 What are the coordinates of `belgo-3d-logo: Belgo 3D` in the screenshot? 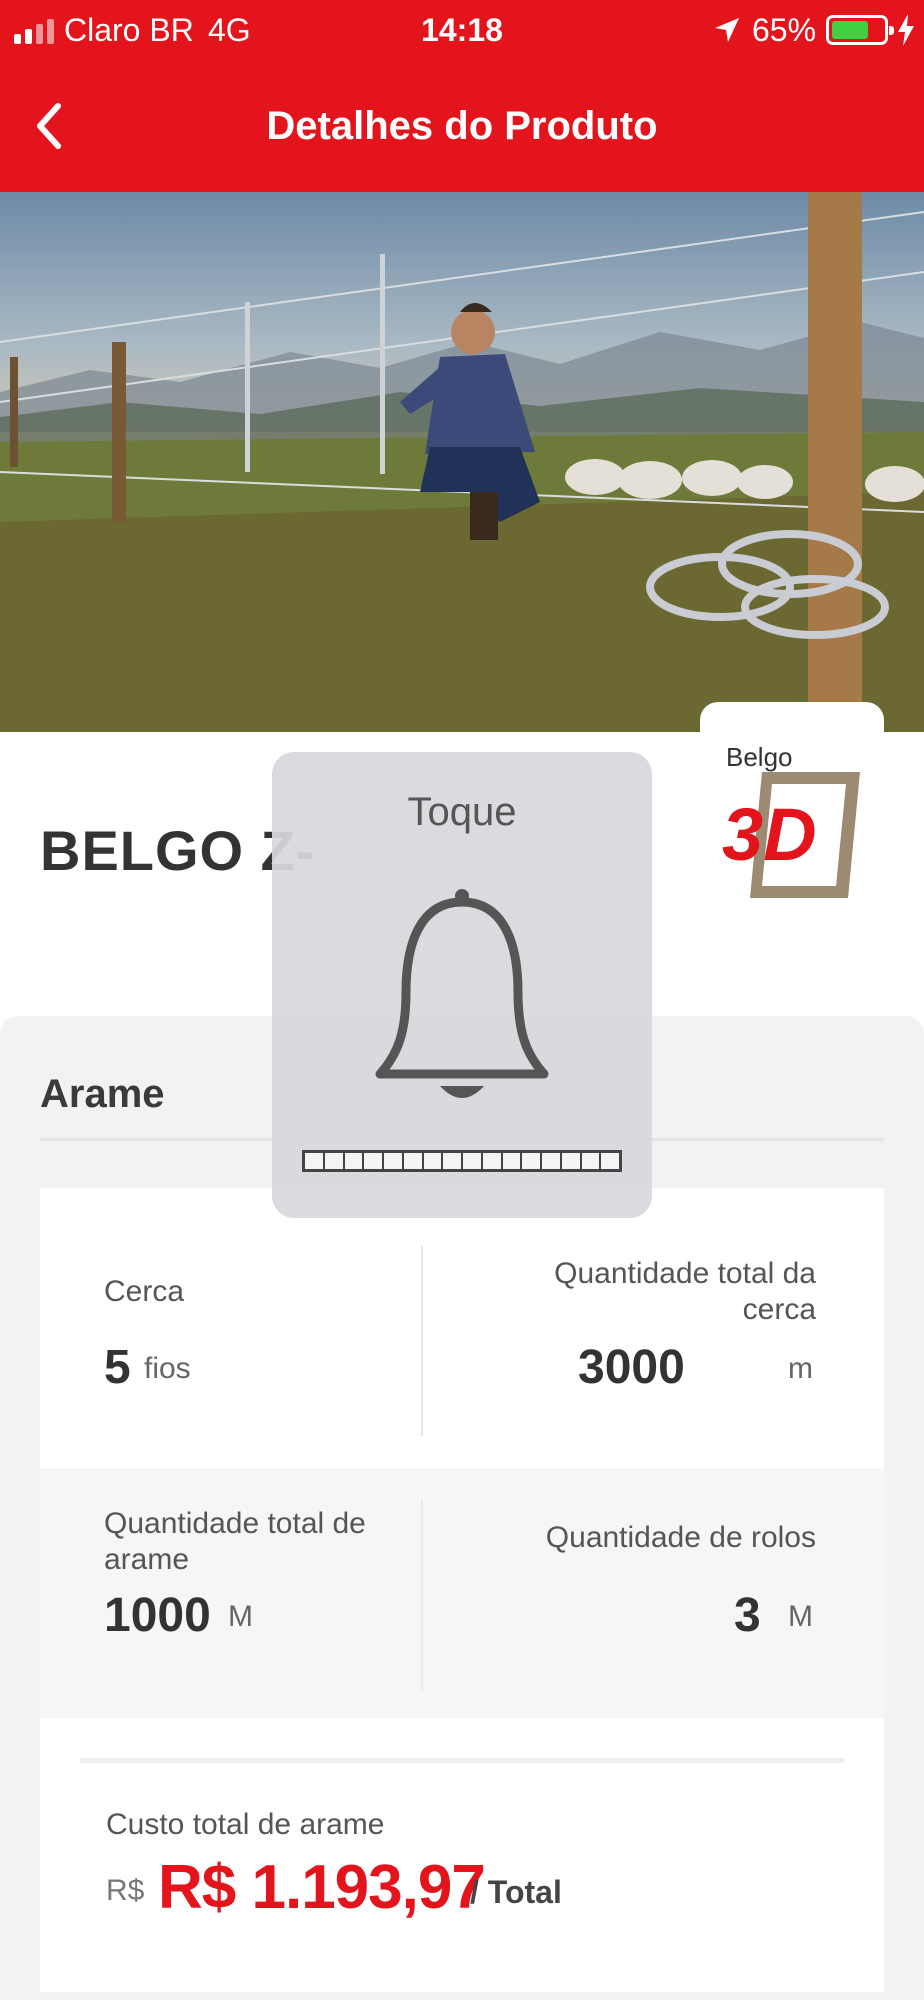 It's located at (791, 820).